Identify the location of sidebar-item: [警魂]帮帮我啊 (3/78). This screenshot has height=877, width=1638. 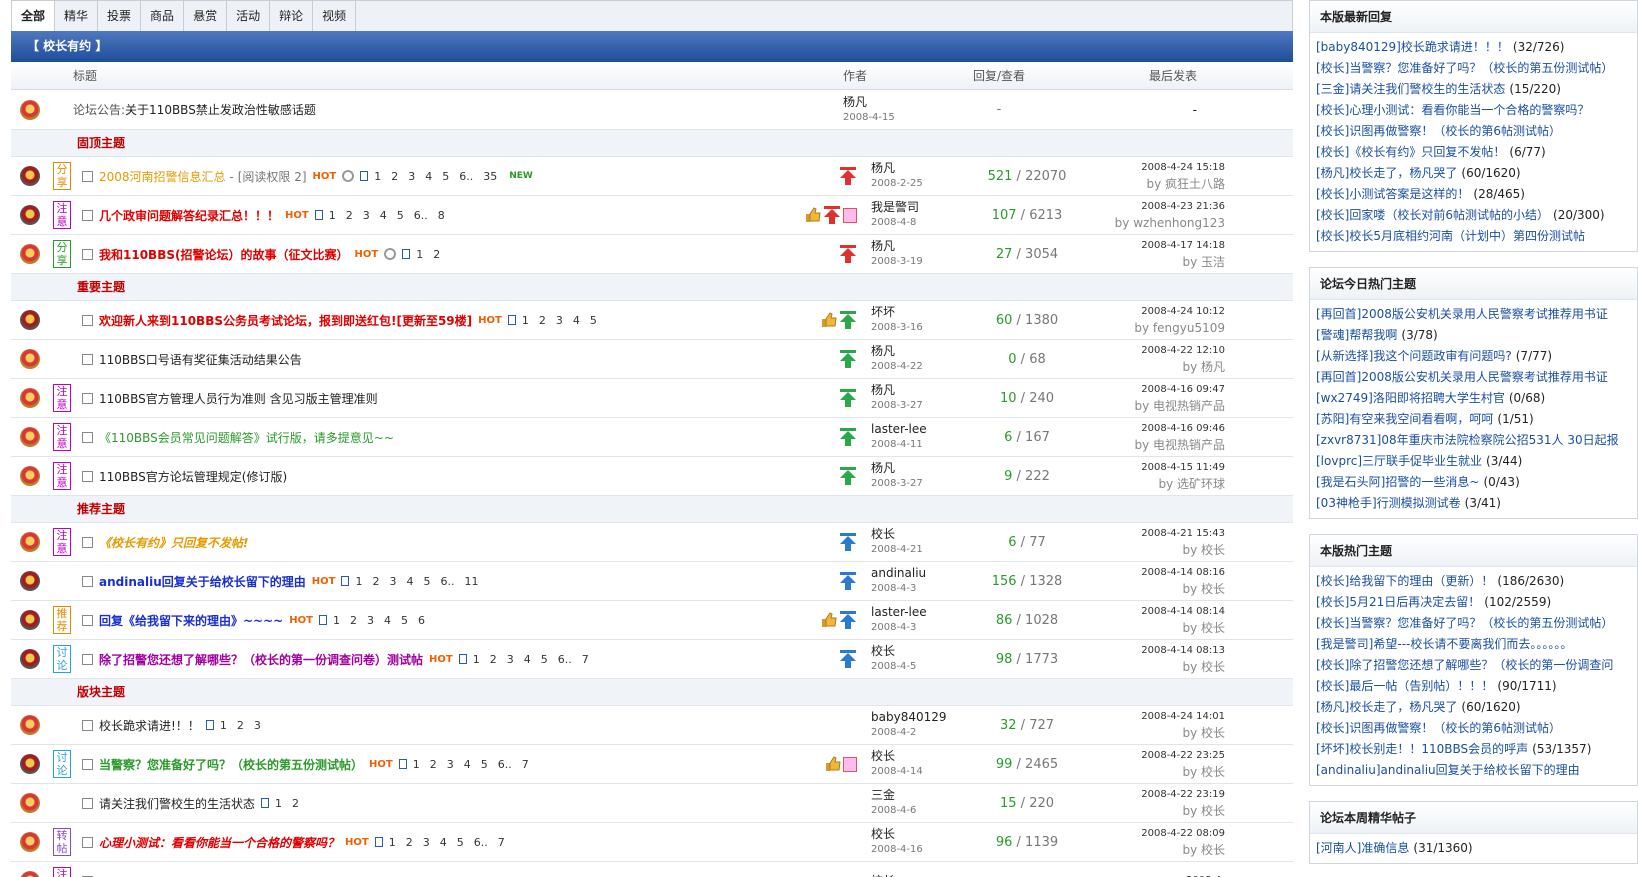
(1473, 335).